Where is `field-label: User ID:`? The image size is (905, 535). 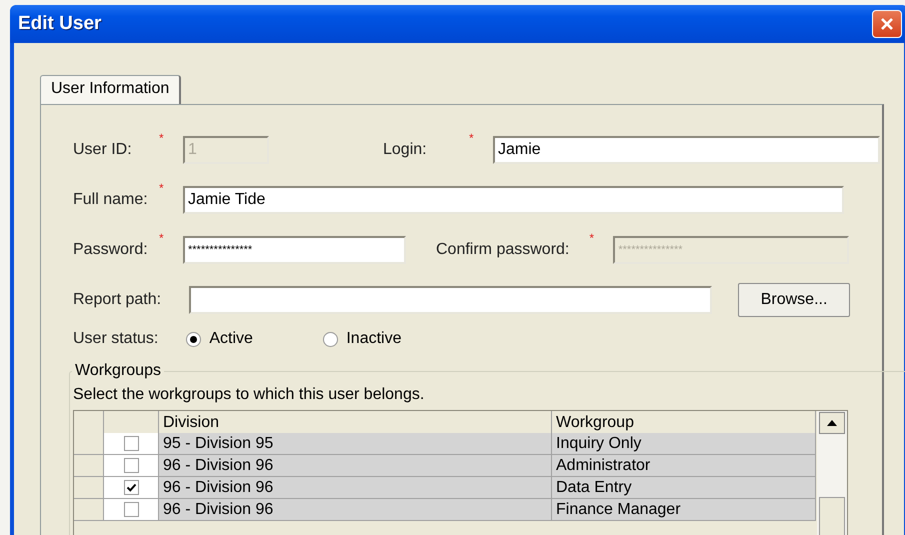 field-label: User ID: is located at coordinates (103, 150).